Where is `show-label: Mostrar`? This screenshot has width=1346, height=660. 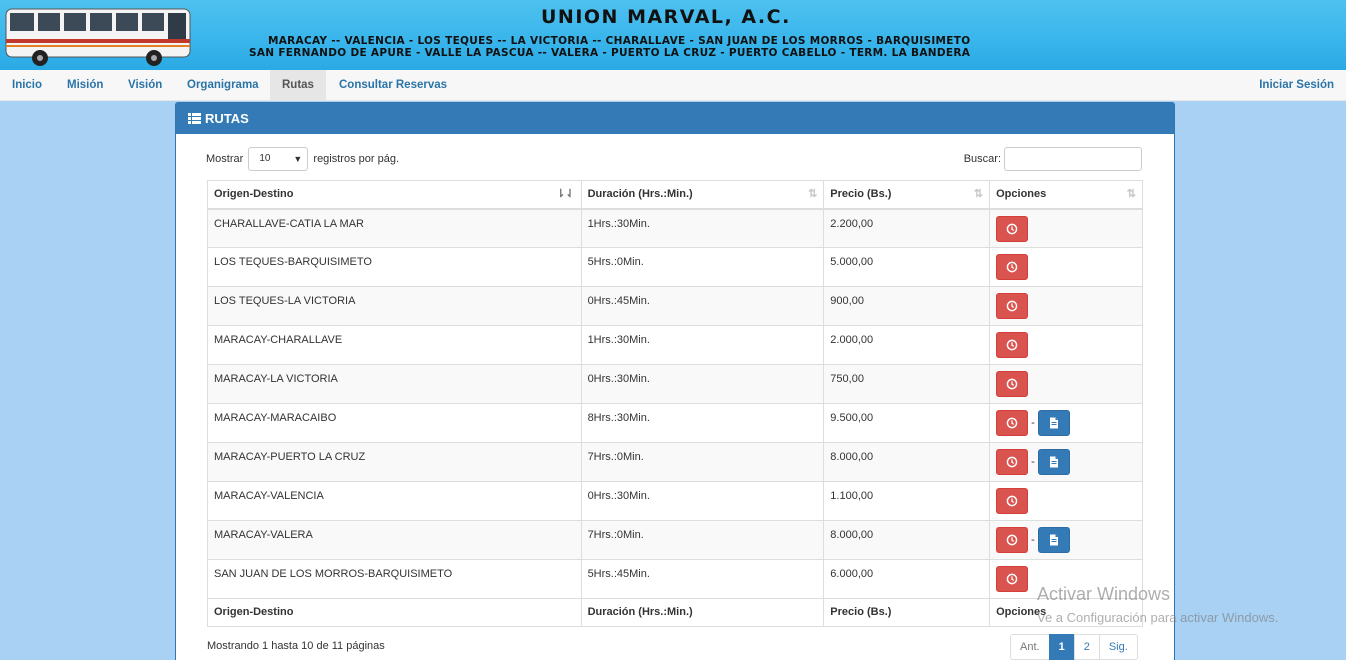 show-label: Mostrar is located at coordinates (225, 159).